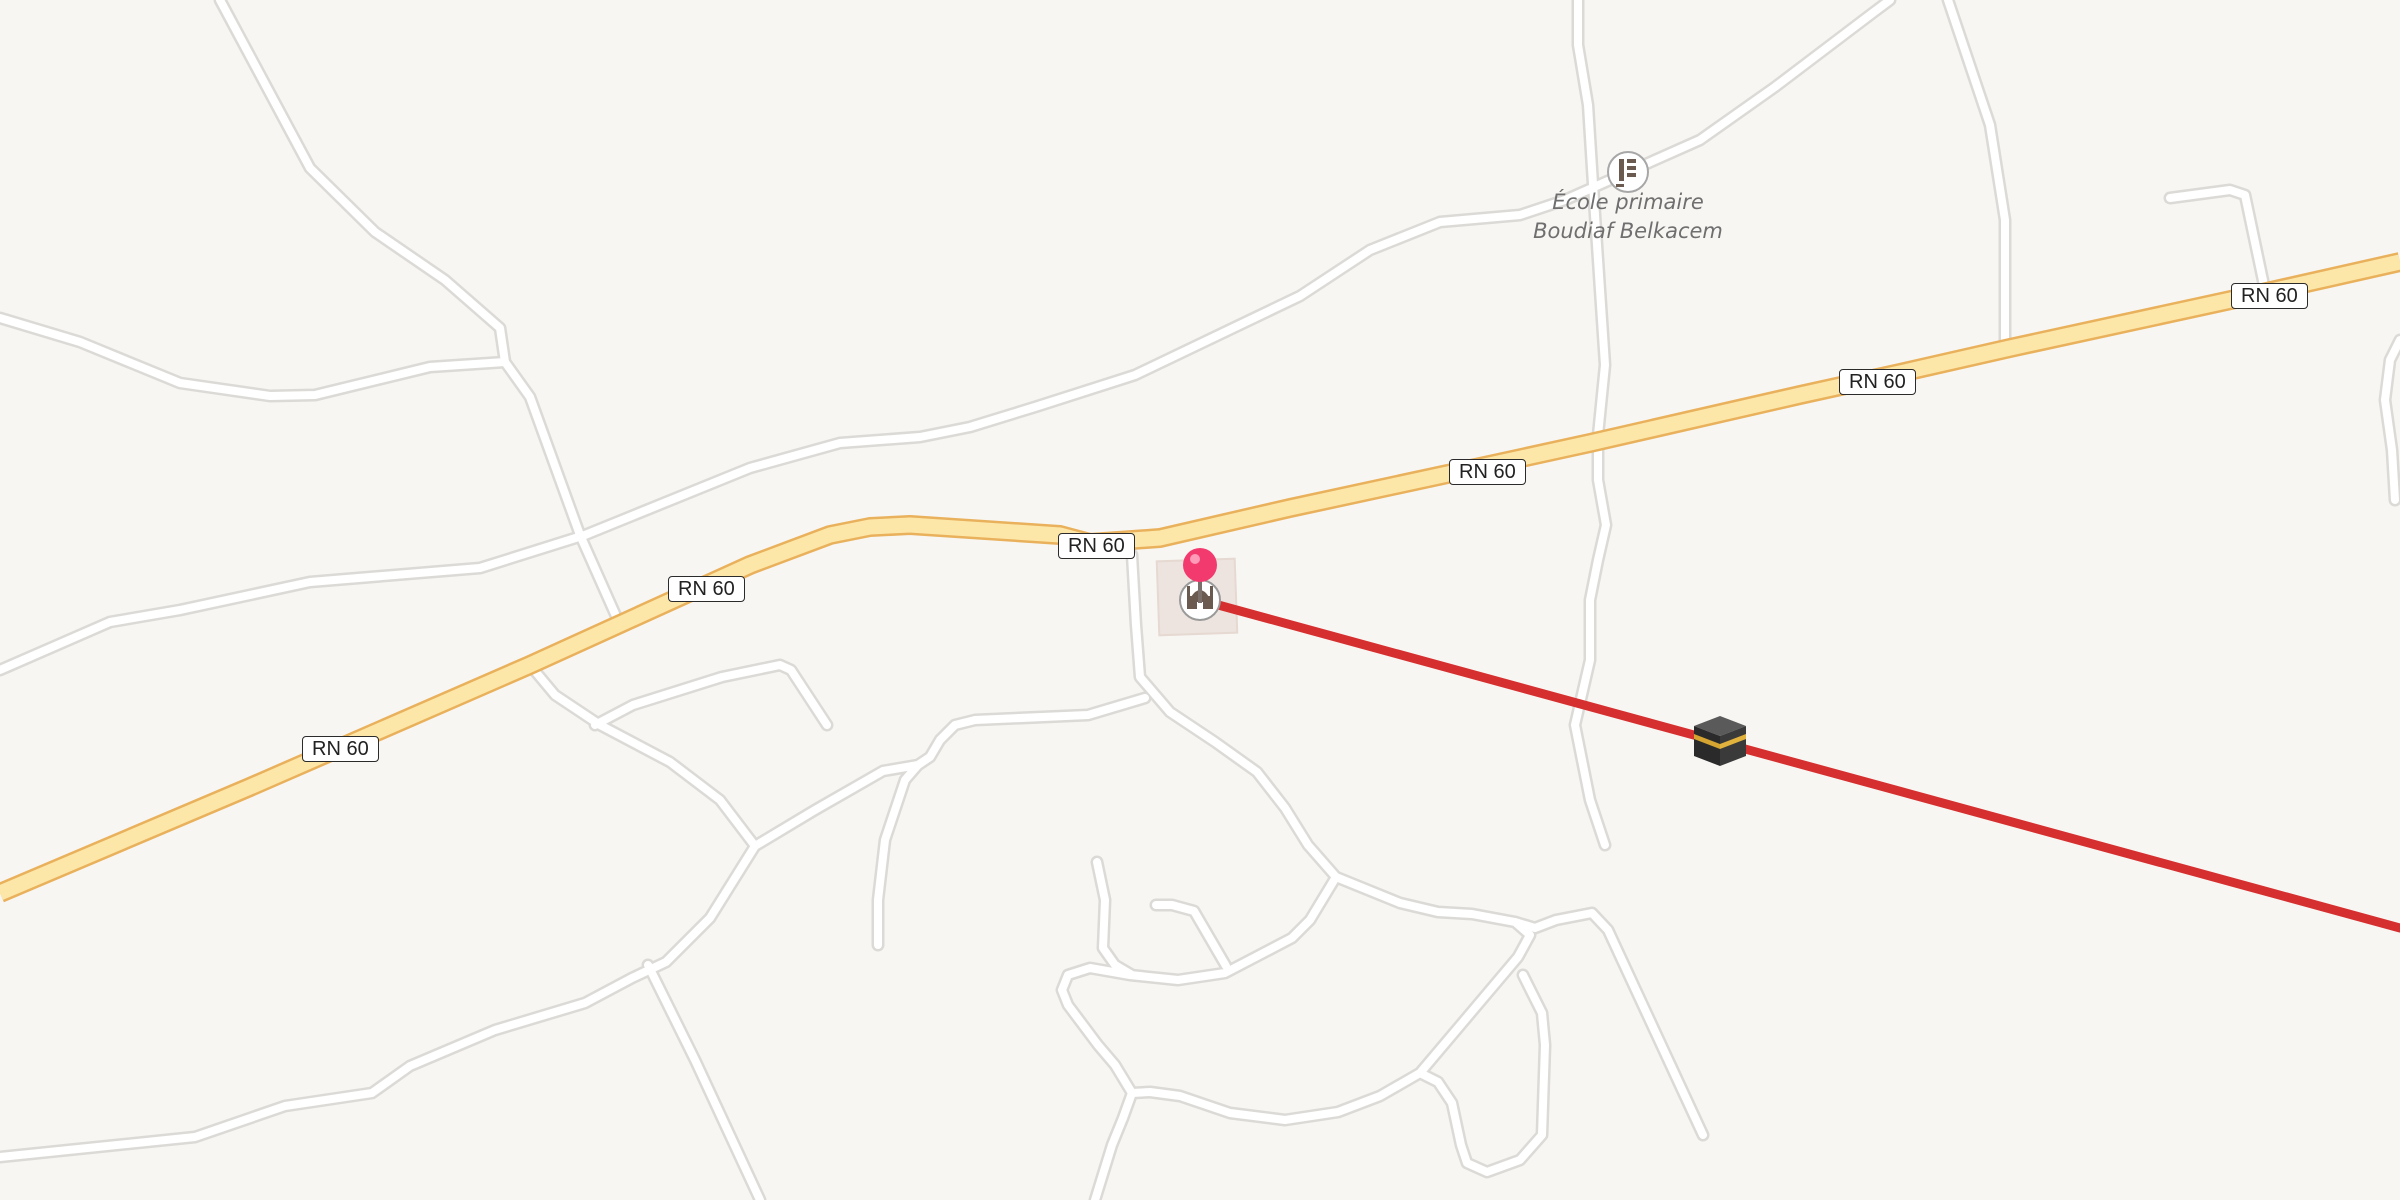 The height and width of the screenshot is (1200, 2400). What do you see at coordinates (1628, 217) in the screenshot?
I see `school-label: École primaire Boudiaf Belkacem` at bounding box center [1628, 217].